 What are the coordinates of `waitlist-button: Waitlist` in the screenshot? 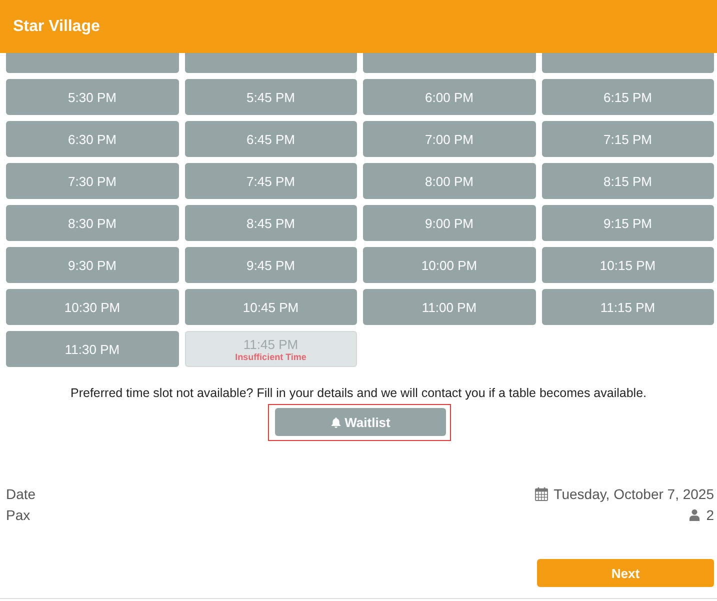 It's located at (360, 422).